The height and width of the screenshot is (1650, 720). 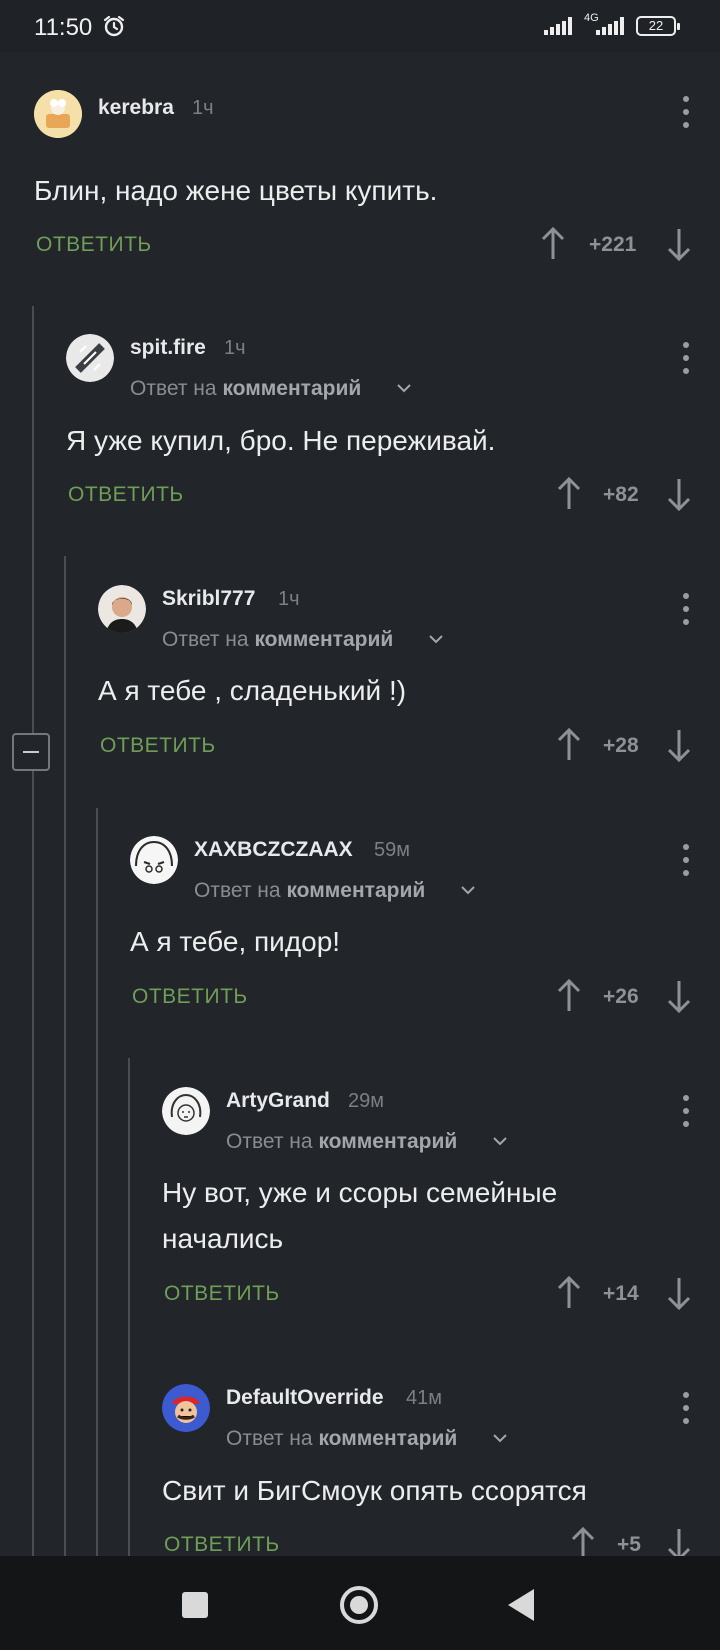 What do you see at coordinates (360, 1215) in the screenshot?
I see `comment-text: Ну вот, уже и ссоры семейные начались` at bounding box center [360, 1215].